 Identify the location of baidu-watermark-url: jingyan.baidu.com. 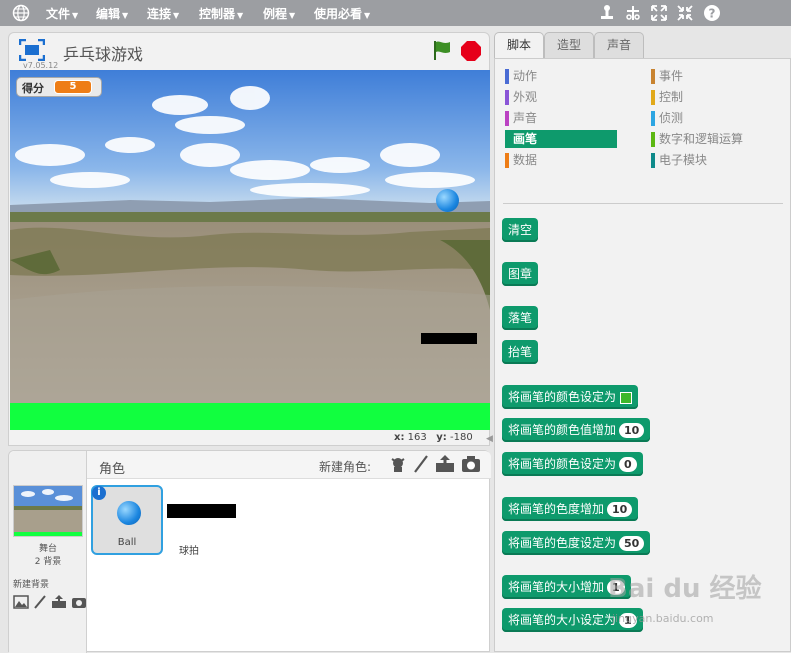
(663, 618).